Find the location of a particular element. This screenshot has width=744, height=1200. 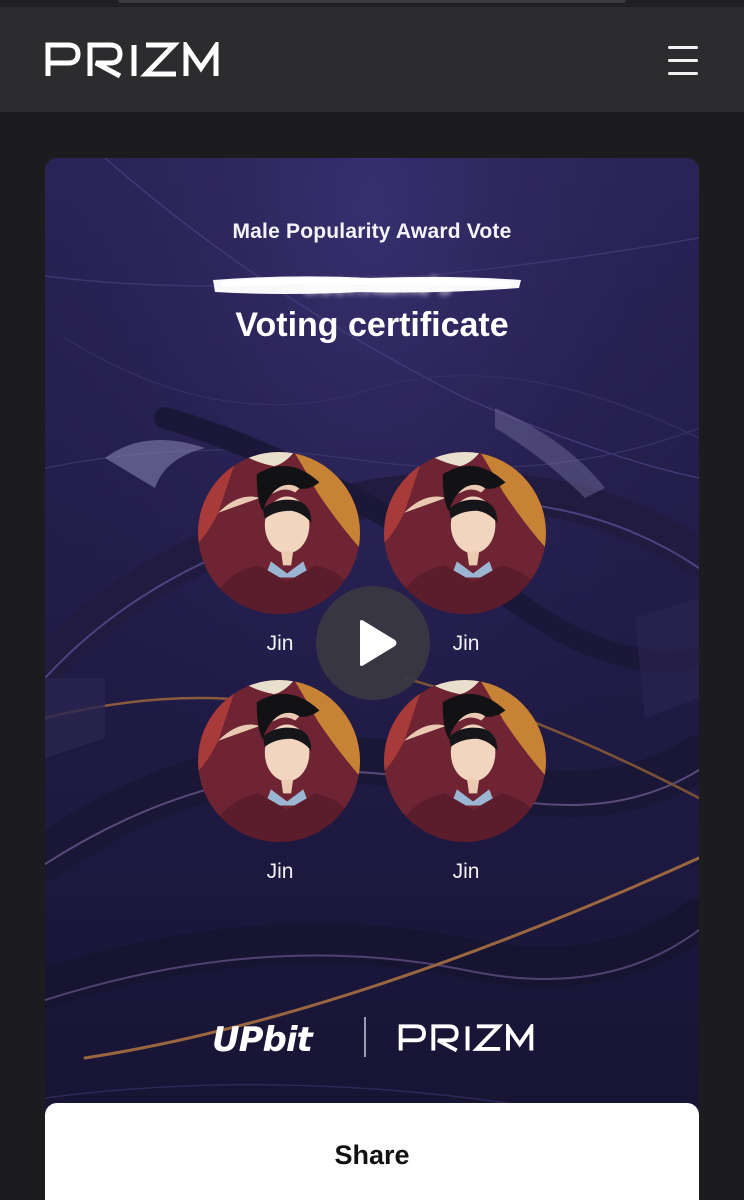

certificate-title: Voting certificate is located at coordinates (372, 325).